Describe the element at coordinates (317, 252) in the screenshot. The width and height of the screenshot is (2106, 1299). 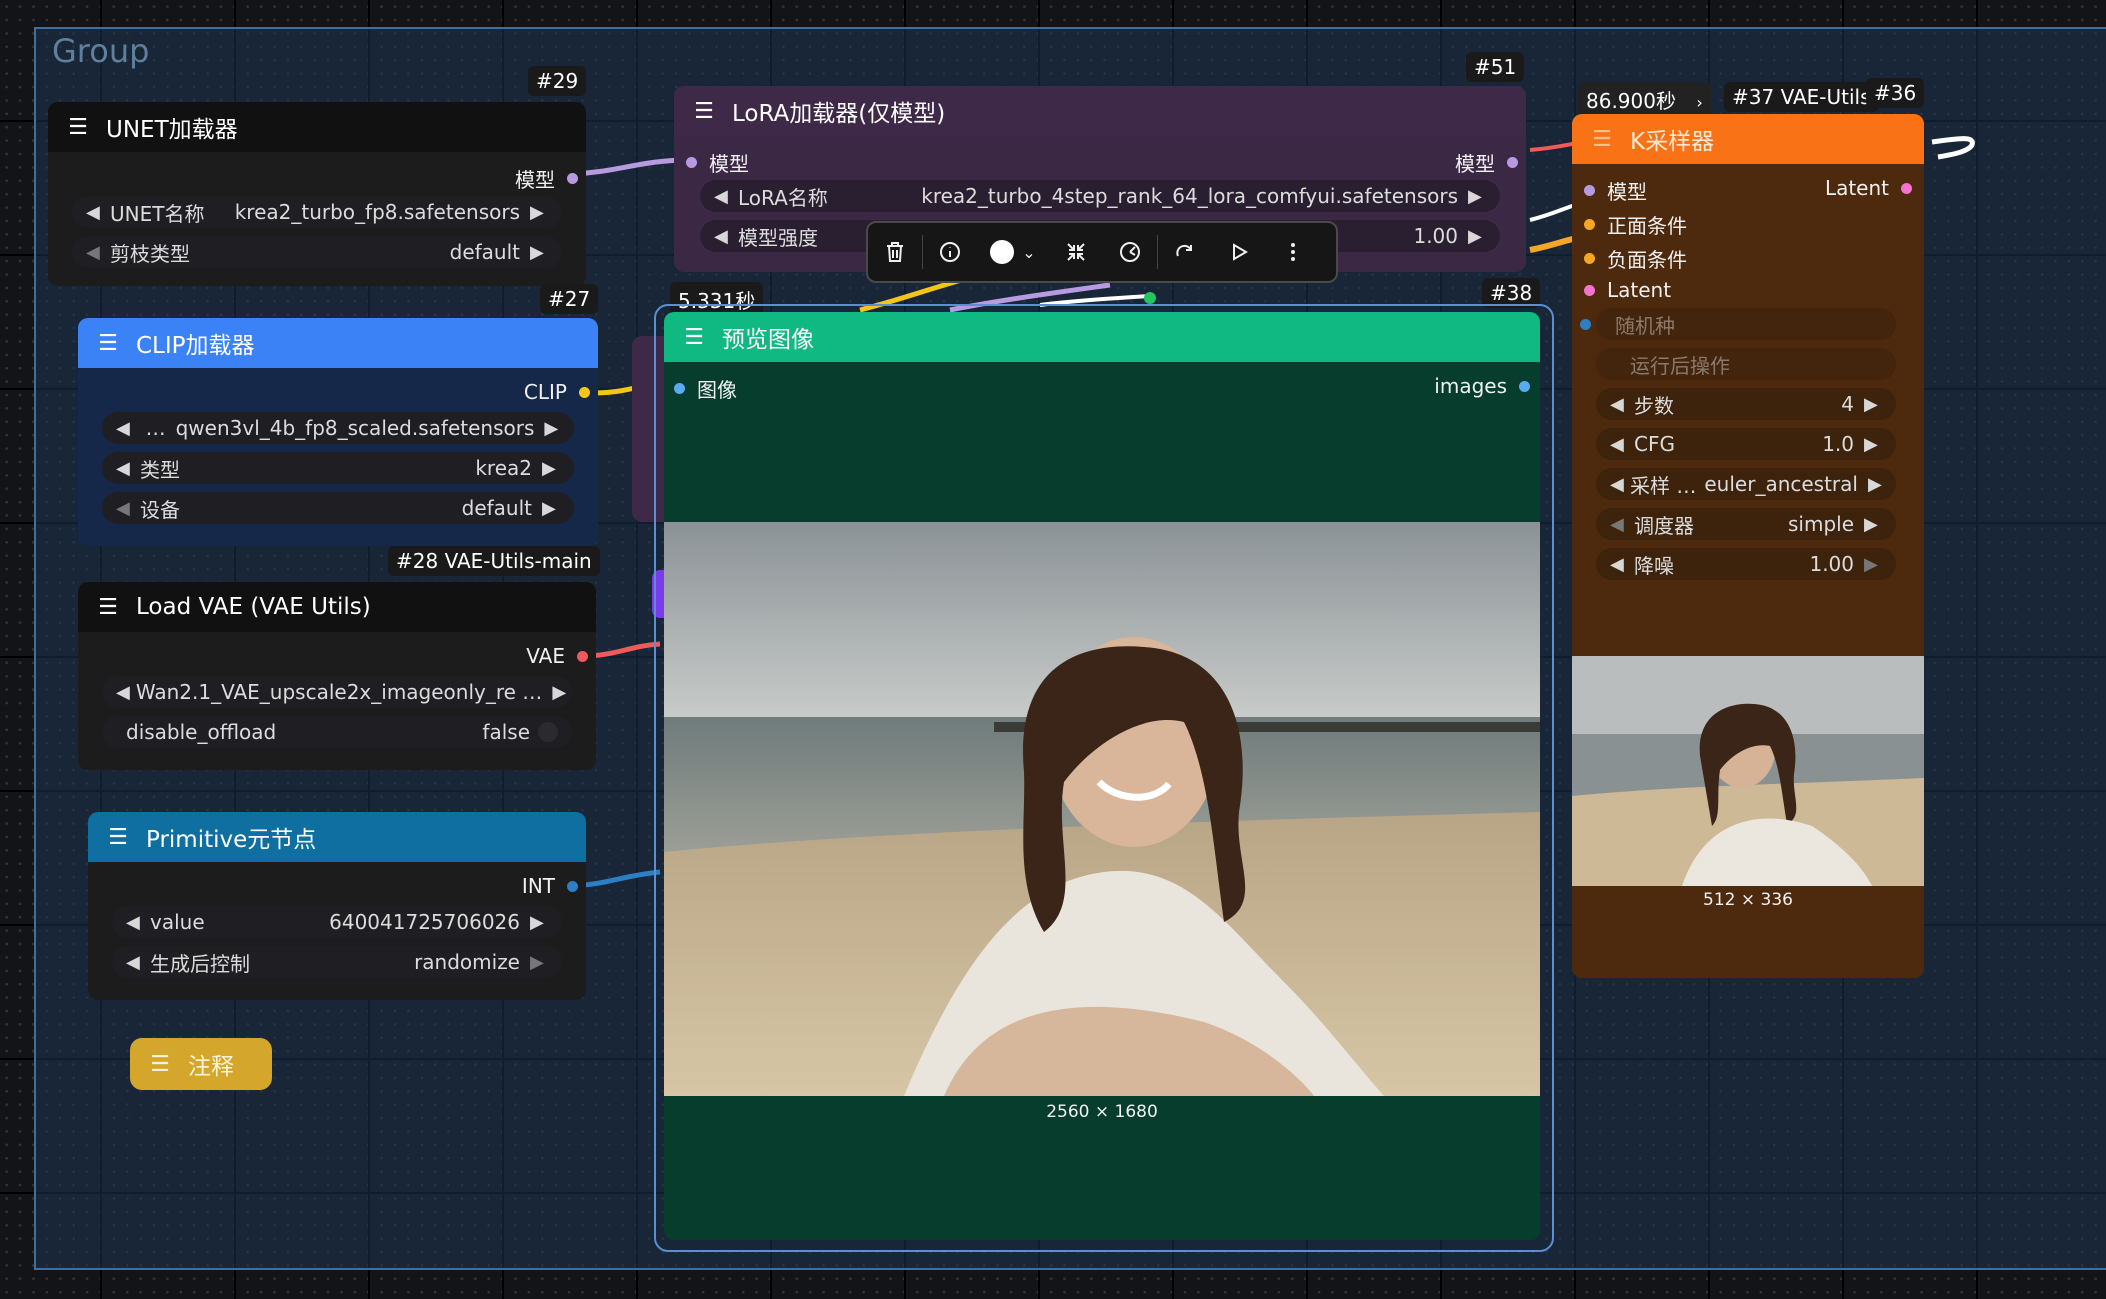
I see `weight-dtype-combo: ◀ 剪枝类型 default ▶` at that location.